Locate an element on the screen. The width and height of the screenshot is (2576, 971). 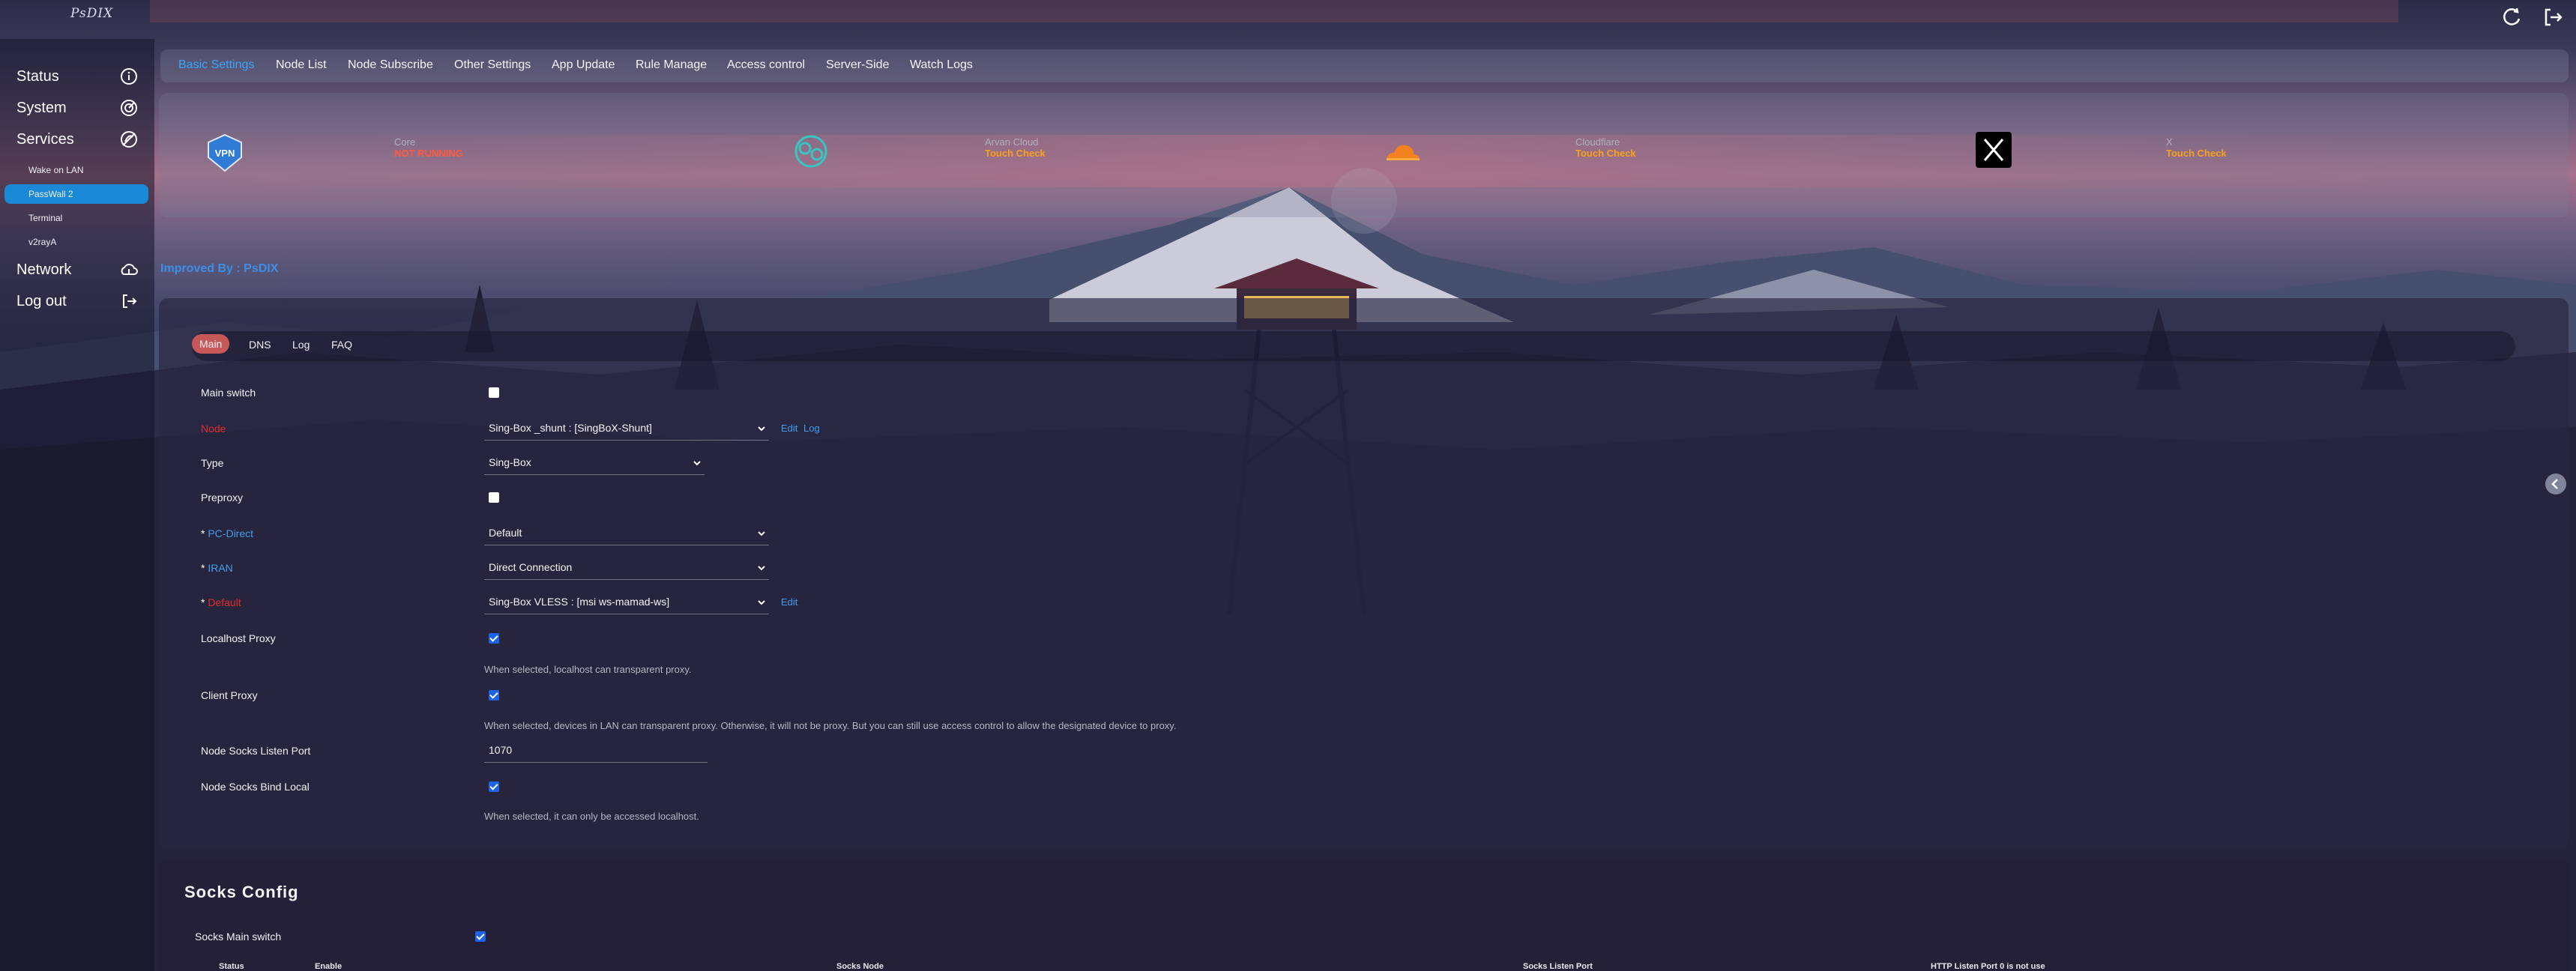
tab-server-side: Server-Side is located at coordinates (858, 65).